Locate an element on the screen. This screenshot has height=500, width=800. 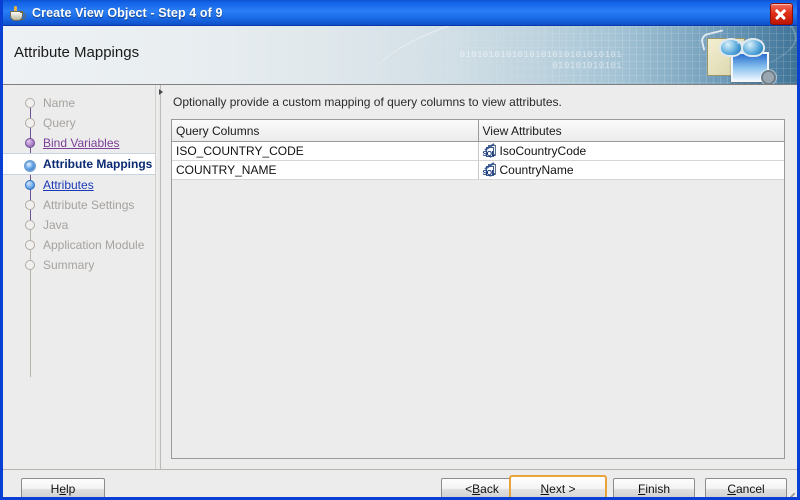
binary-line-1: 0101010101010101010101010101 is located at coordinates (540, 55).